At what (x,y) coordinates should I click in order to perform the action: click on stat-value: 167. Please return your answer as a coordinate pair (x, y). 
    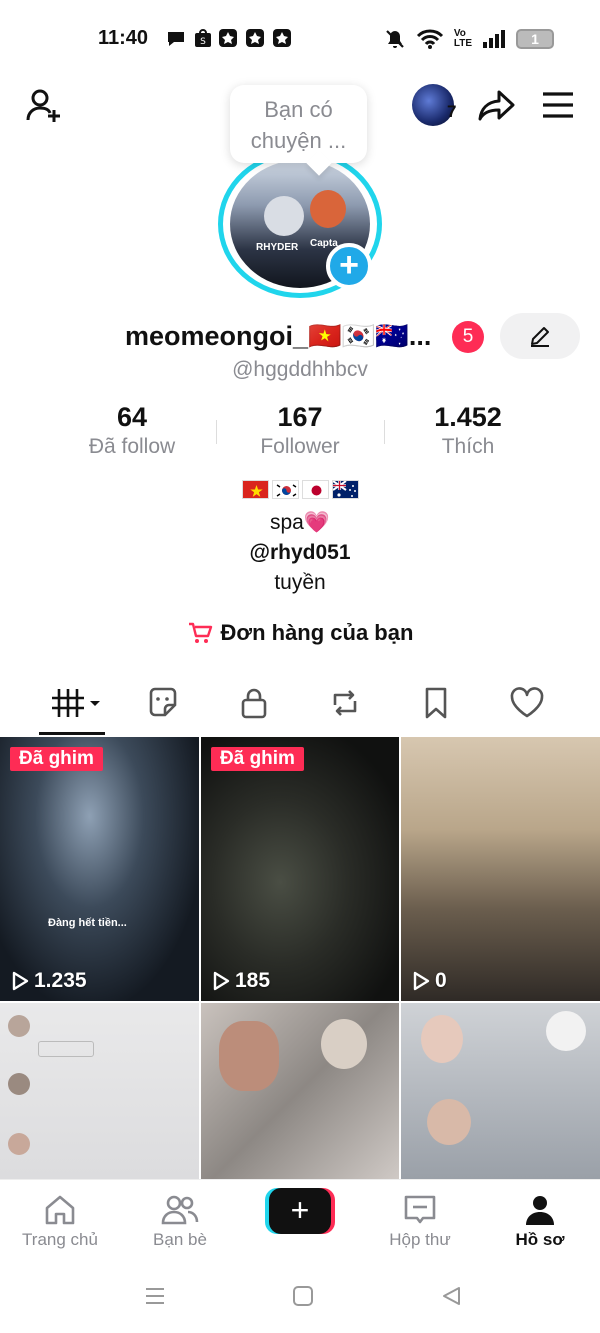
    Looking at the image, I should click on (300, 417).